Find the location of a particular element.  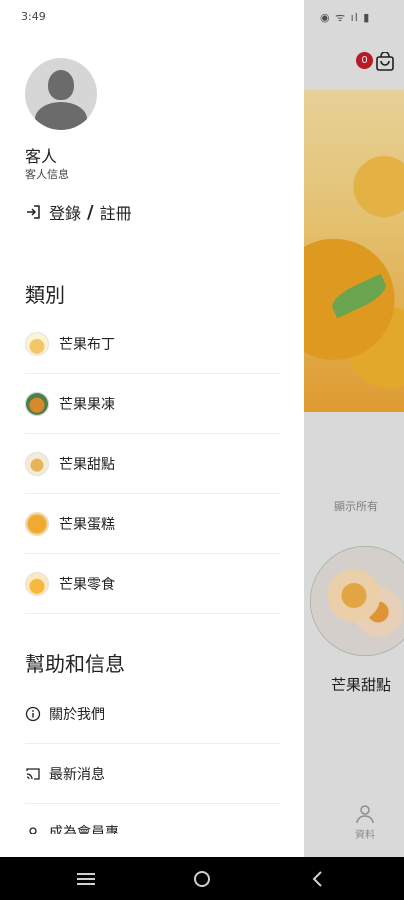

login-icon is located at coordinates (33, 212).